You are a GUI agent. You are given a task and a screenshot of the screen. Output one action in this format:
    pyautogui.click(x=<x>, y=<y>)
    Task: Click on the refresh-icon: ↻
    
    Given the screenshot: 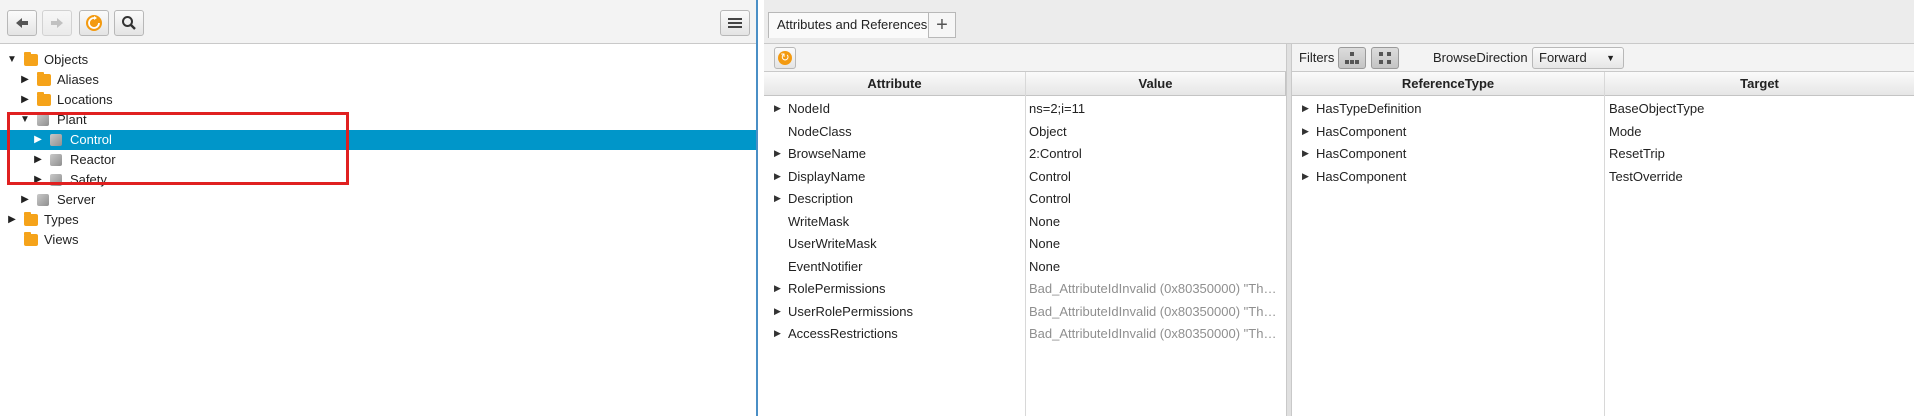 What is the action you would take?
    pyautogui.click(x=785, y=58)
    